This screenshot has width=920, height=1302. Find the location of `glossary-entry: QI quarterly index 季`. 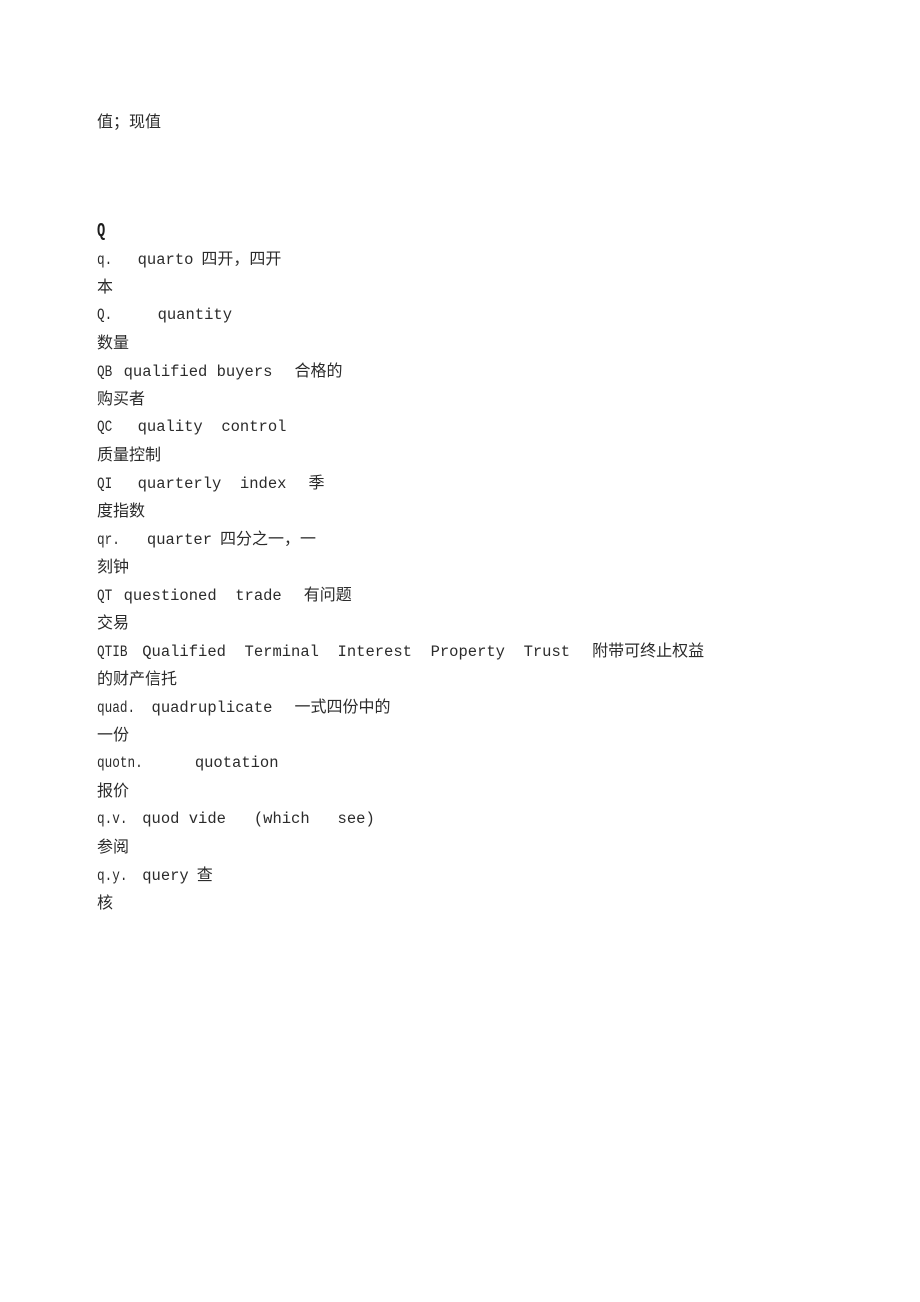

glossary-entry: QI quarterly index 季 is located at coordinates (497, 483).